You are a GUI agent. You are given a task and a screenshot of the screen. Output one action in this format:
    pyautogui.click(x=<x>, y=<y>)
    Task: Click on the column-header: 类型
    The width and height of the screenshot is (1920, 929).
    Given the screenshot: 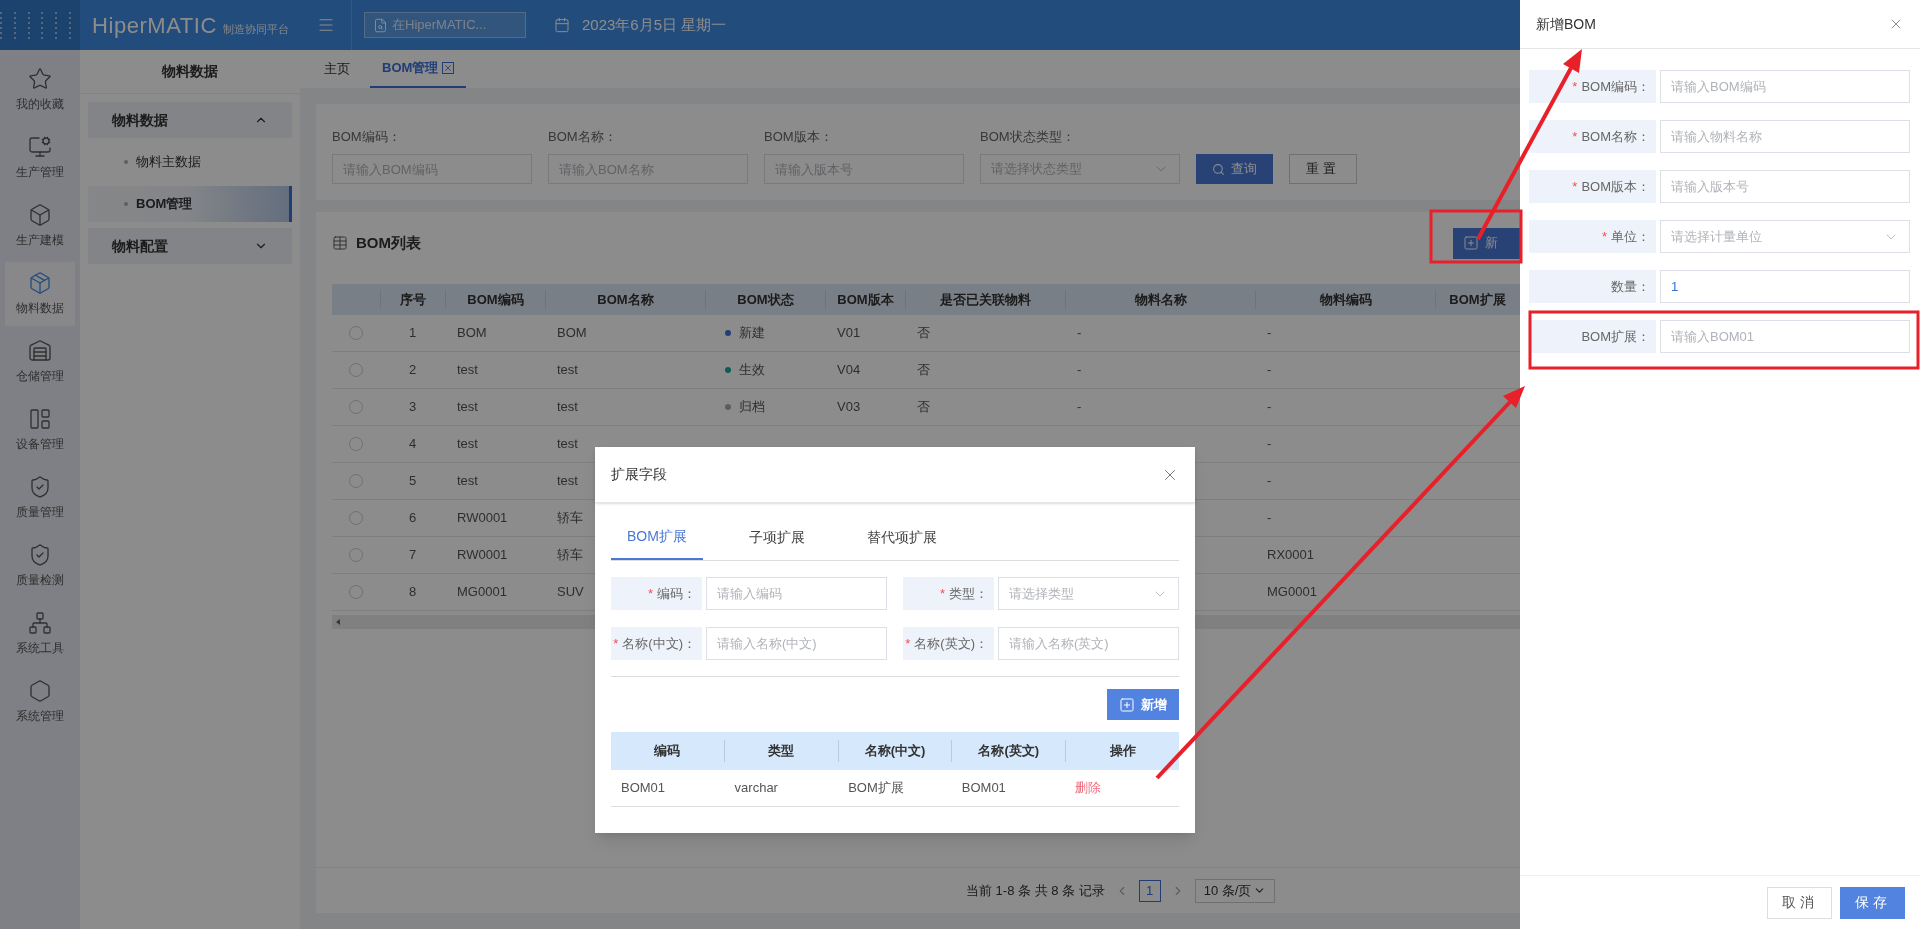 What is the action you would take?
    pyautogui.click(x=780, y=751)
    